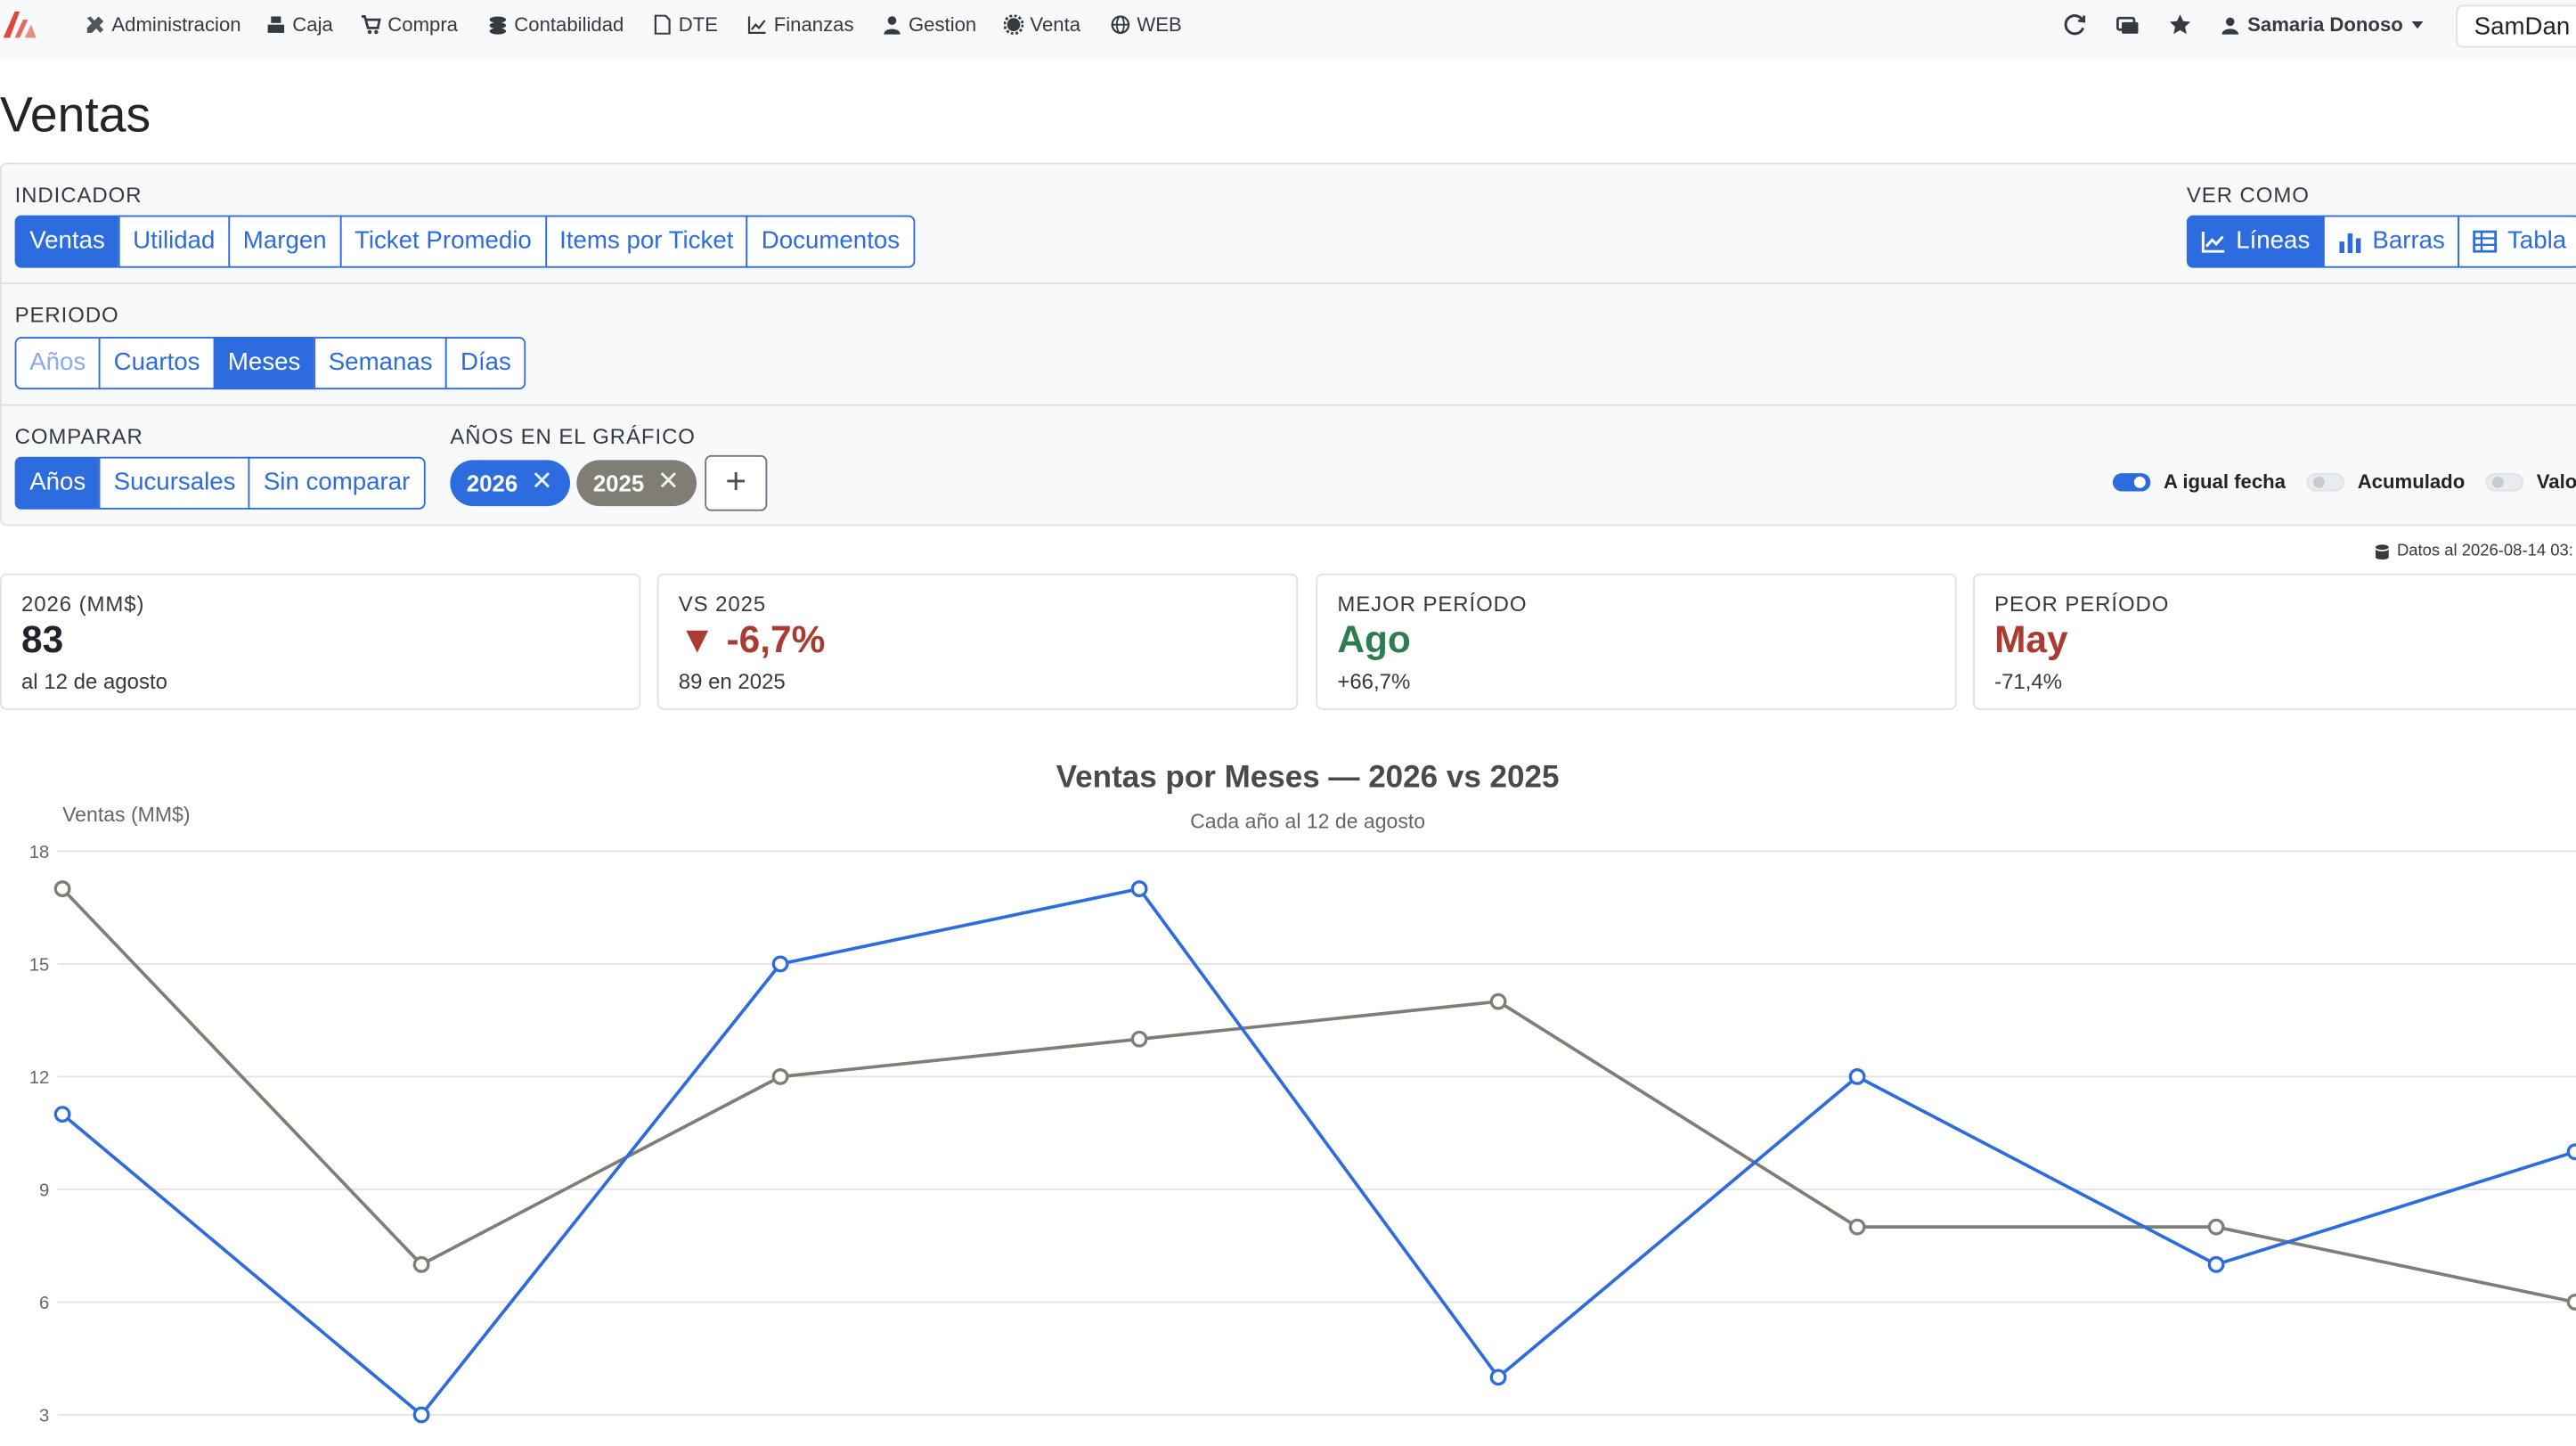  What do you see at coordinates (2517, 241) in the screenshot?
I see `view-tabla-button: Tabla` at bounding box center [2517, 241].